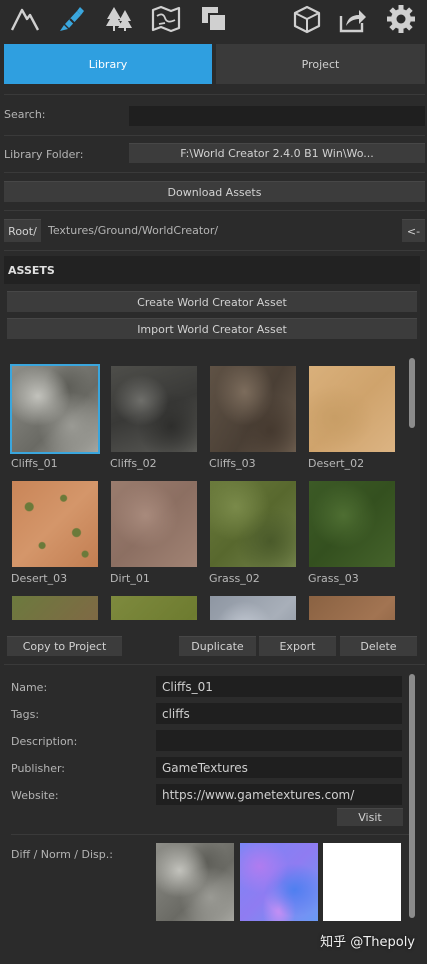  What do you see at coordinates (39, 578) in the screenshot?
I see `asset-name: Desert_03` at bounding box center [39, 578].